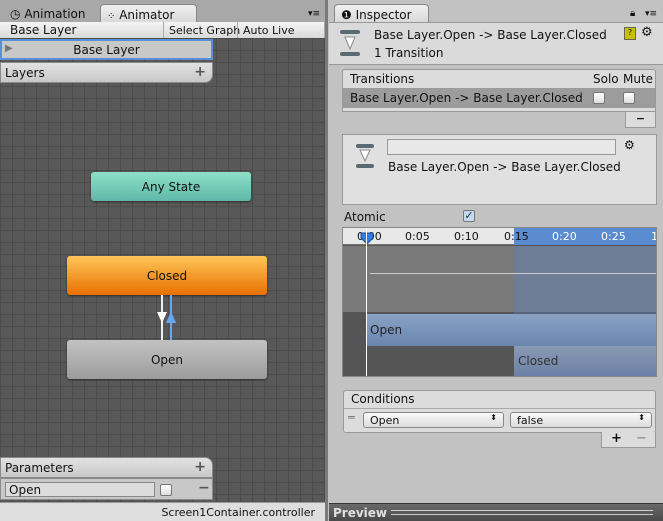 This screenshot has height=521, width=663. I want to click on mute-header: Mute, so click(638, 79).